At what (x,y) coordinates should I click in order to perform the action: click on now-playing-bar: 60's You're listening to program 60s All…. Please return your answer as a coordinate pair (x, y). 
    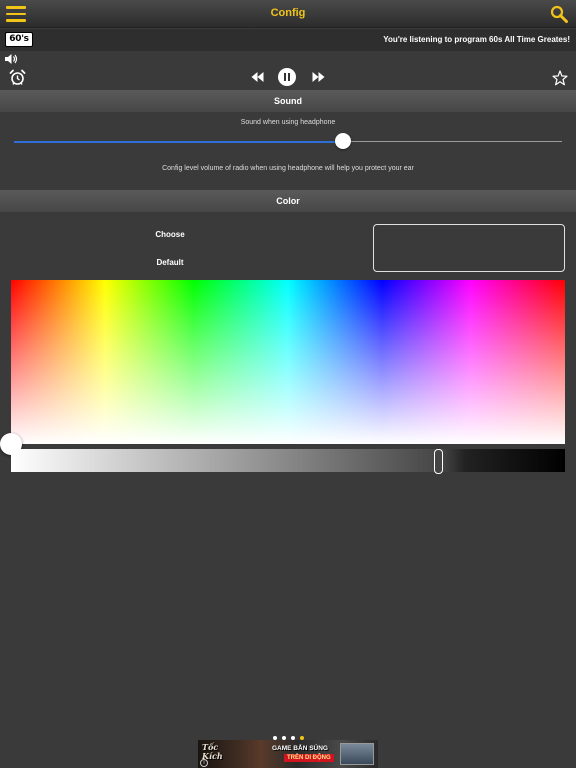
    Looking at the image, I should click on (288, 40).